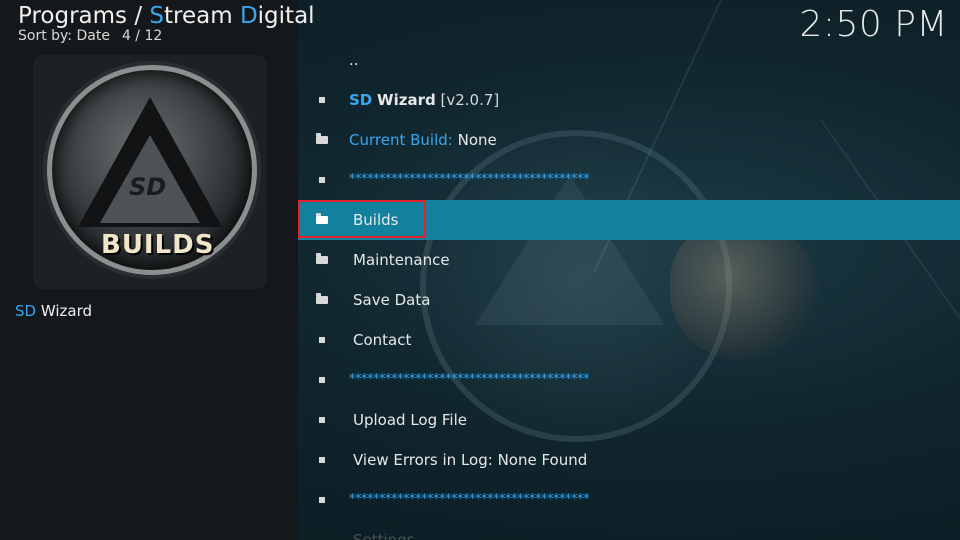 This screenshot has height=540, width=960. What do you see at coordinates (410, 420) in the screenshot?
I see `upload-log-label: Upload Log File` at bounding box center [410, 420].